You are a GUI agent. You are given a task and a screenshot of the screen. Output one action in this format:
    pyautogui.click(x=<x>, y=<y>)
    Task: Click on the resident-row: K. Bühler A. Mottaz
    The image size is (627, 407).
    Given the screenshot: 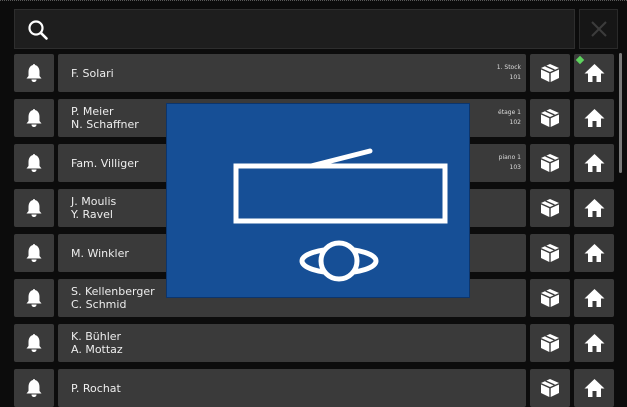 What is the action you would take?
    pyautogui.click(x=314, y=343)
    